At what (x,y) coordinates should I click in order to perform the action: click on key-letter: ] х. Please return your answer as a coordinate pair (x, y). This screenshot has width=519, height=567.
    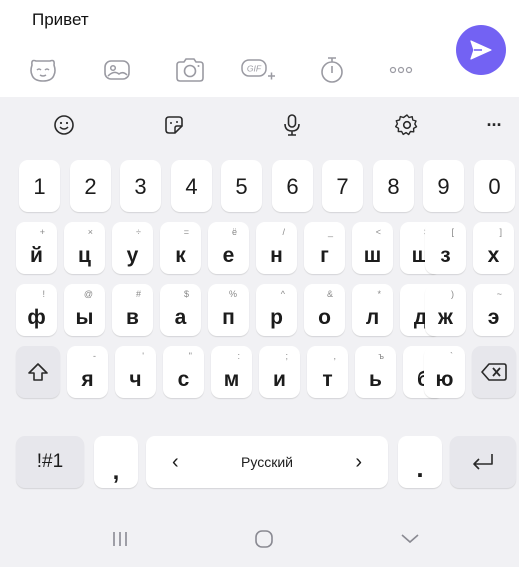
    Looking at the image, I should click on (493, 248).